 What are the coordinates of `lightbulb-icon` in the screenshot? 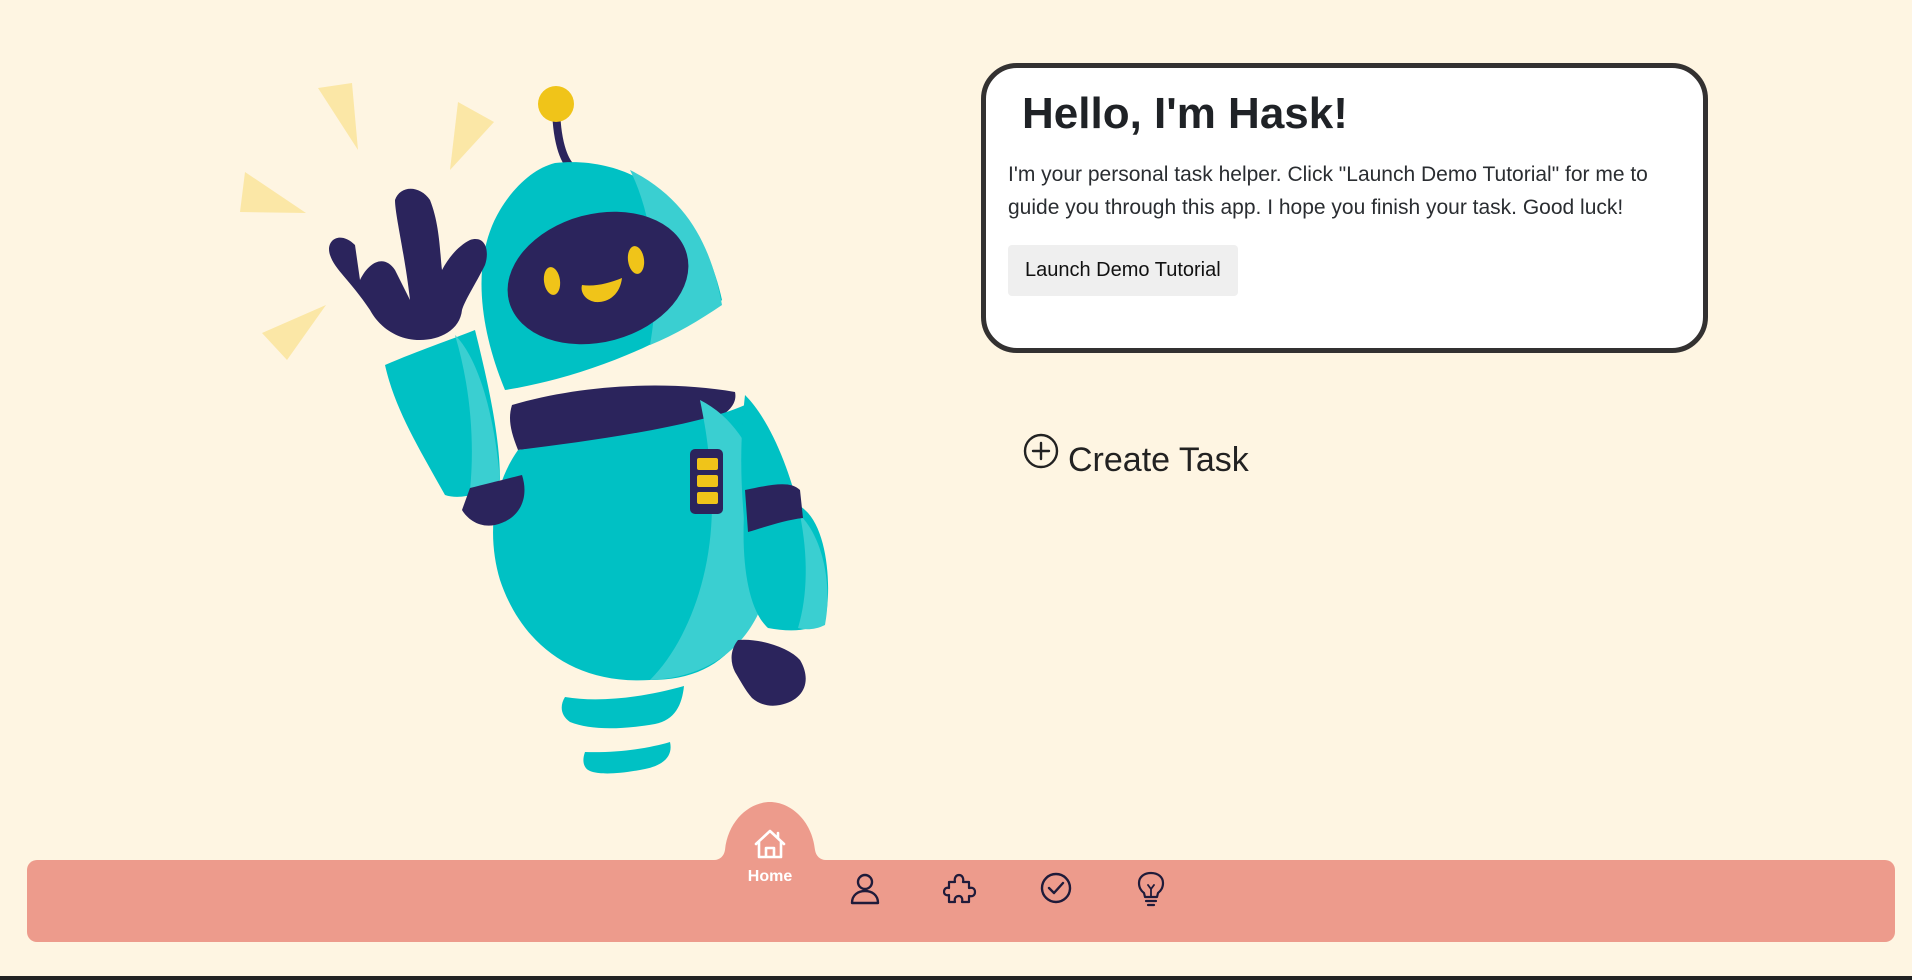 It's located at (1151, 889).